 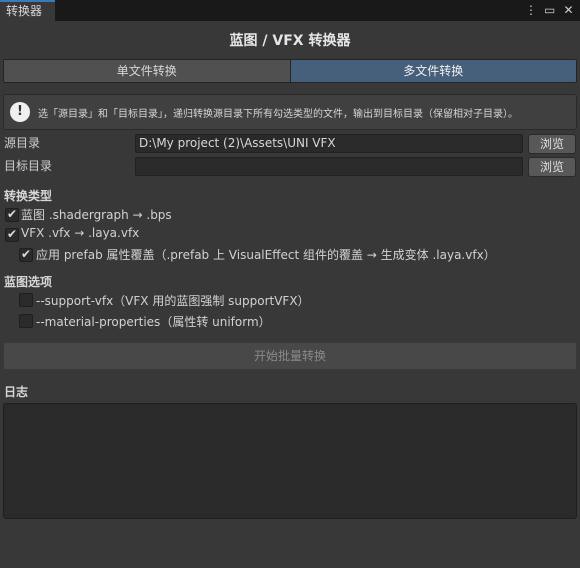 What do you see at coordinates (290, 356) in the screenshot?
I see `start-batch-button: 开始批量转换` at bounding box center [290, 356].